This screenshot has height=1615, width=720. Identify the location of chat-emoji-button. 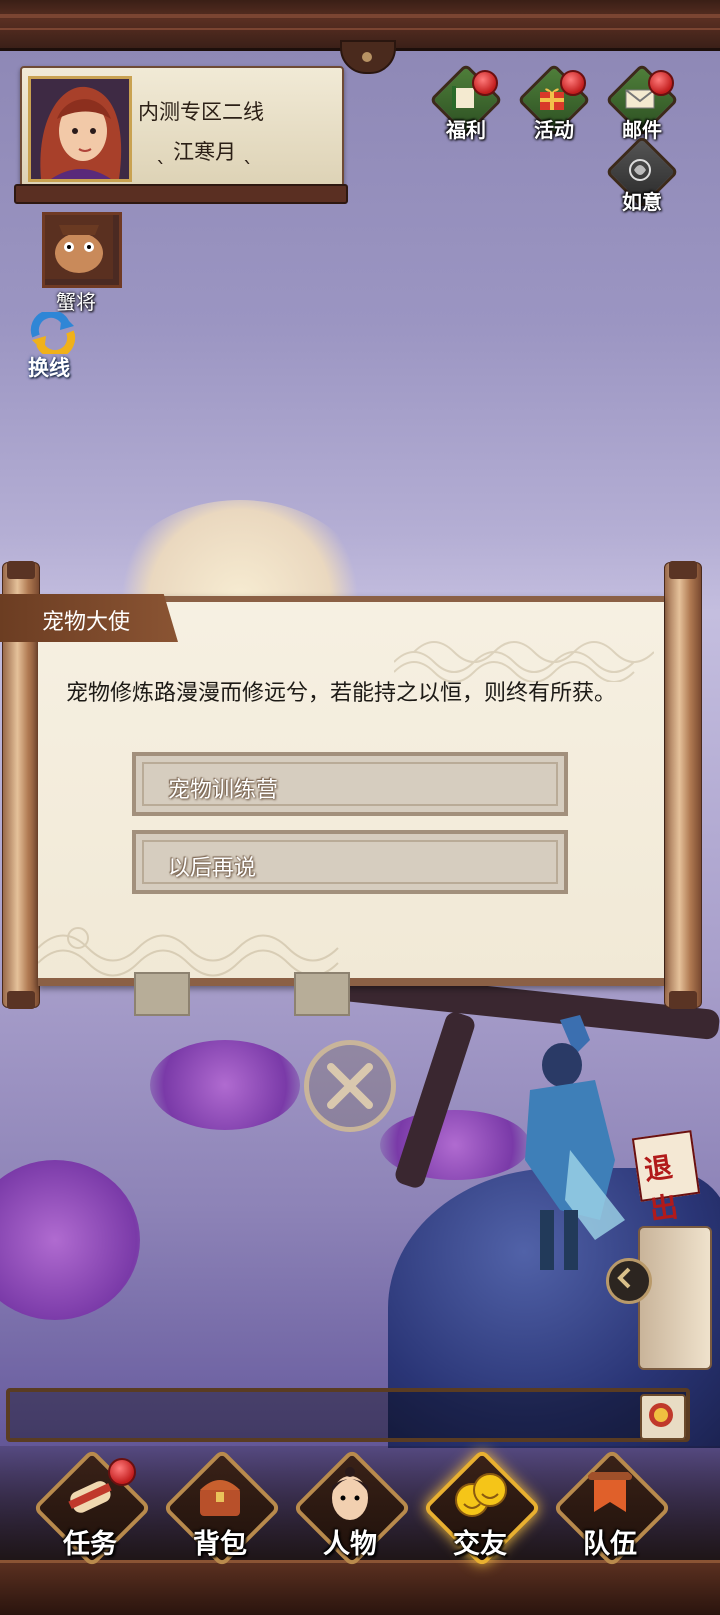
(663, 1417).